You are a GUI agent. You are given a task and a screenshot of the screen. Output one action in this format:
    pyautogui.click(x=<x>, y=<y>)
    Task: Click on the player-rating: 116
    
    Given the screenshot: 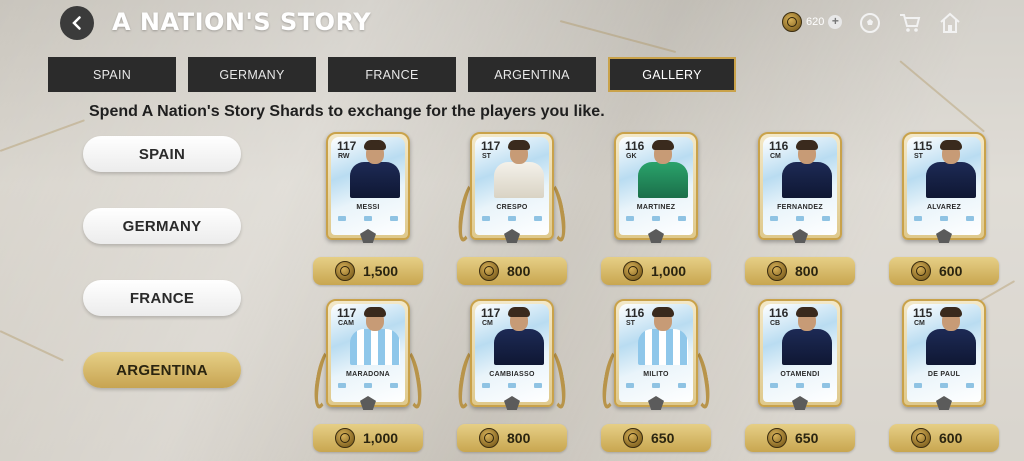 What is the action you would take?
    pyautogui.click(x=779, y=313)
    